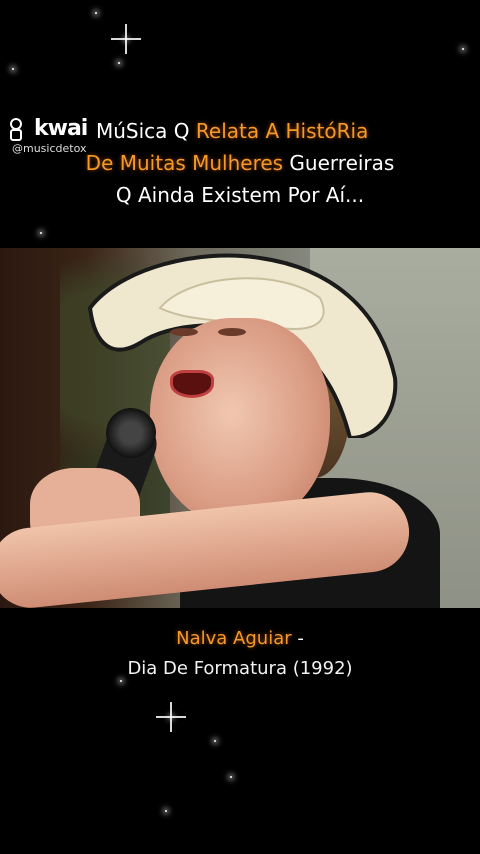  Describe the element at coordinates (240, 423) in the screenshot. I see `singer-face` at that location.